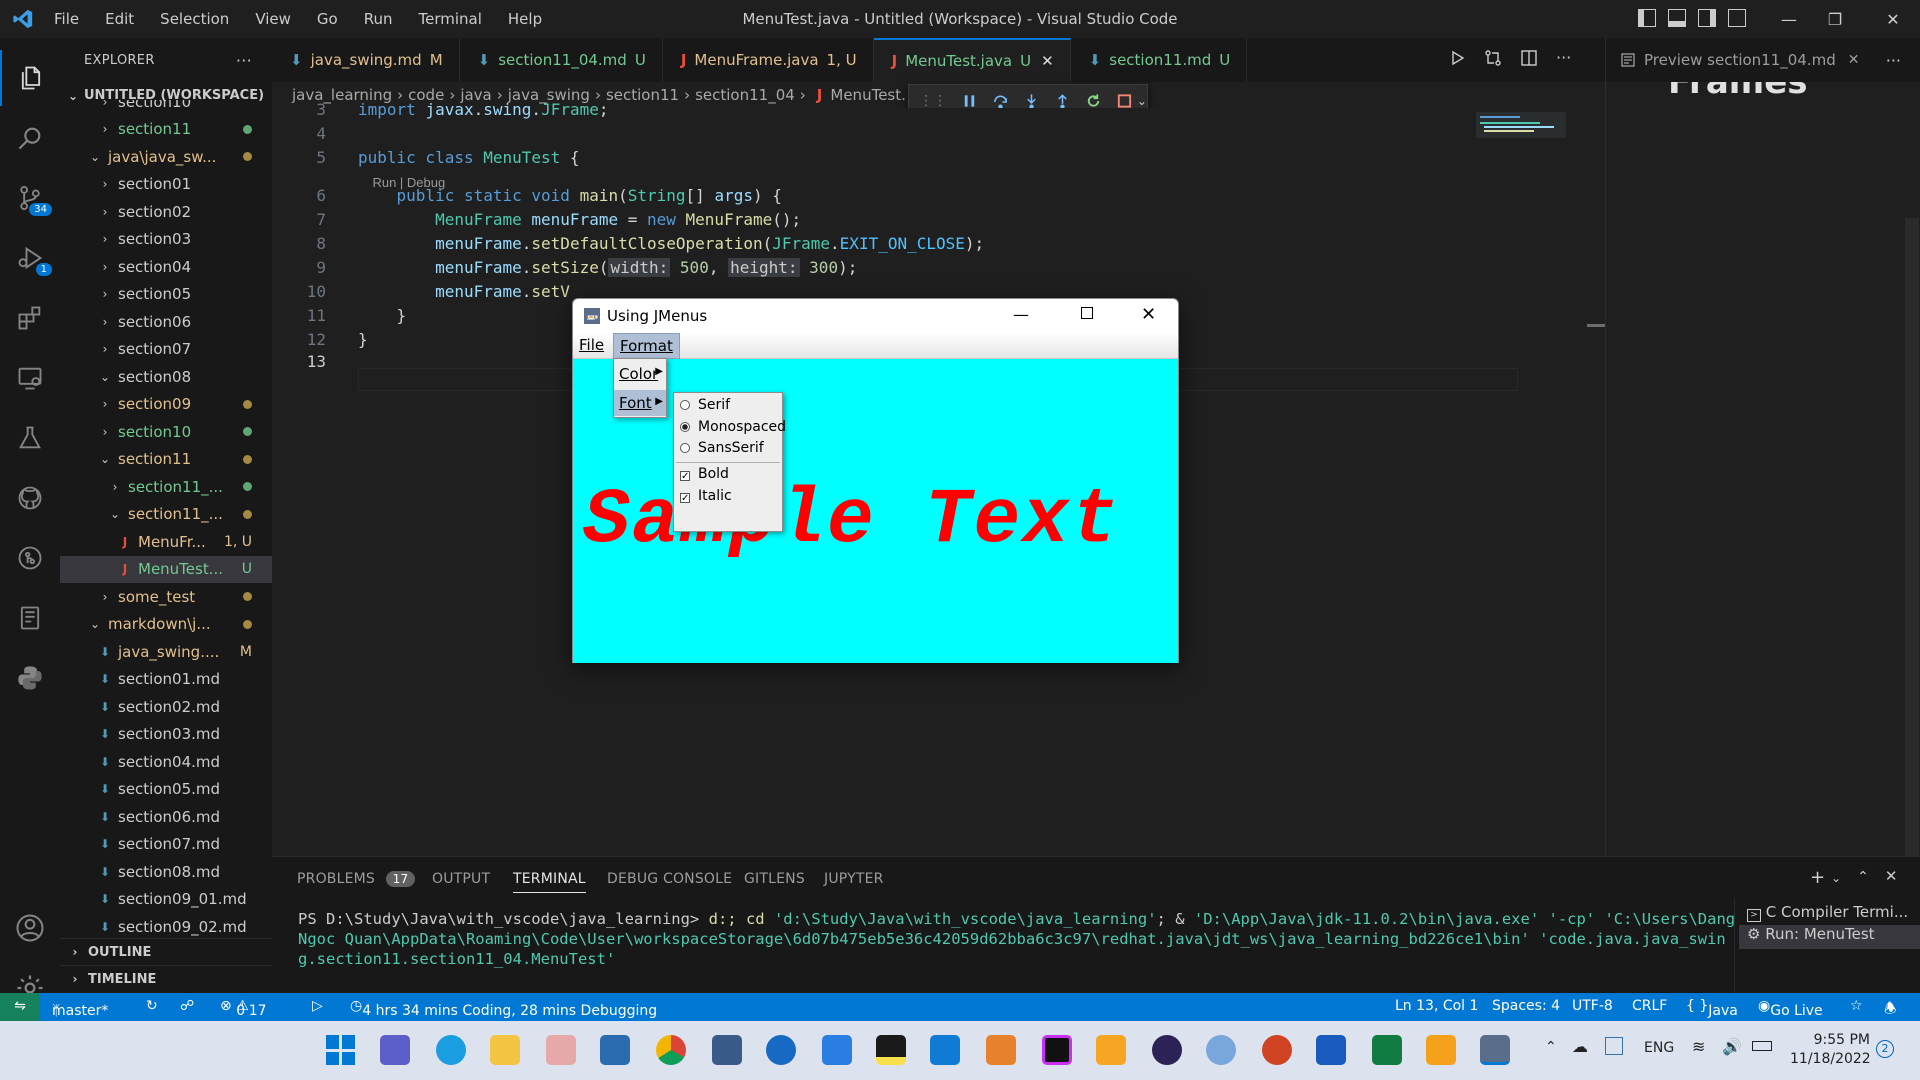  What do you see at coordinates (1493, 58) in the screenshot?
I see `compare-changes-icon` at bounding box center [1493, 58].